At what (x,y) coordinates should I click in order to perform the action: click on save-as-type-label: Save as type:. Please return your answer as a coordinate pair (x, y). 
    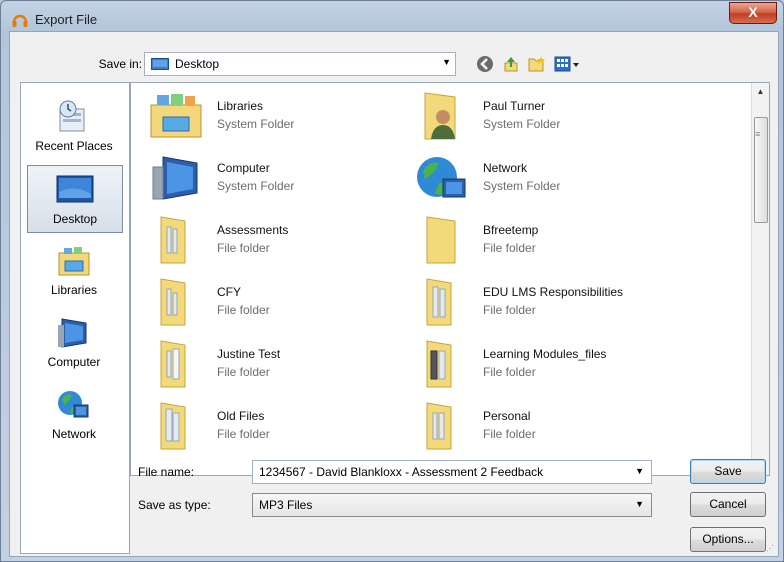
    Looking at the image, I should click on (174, 505).